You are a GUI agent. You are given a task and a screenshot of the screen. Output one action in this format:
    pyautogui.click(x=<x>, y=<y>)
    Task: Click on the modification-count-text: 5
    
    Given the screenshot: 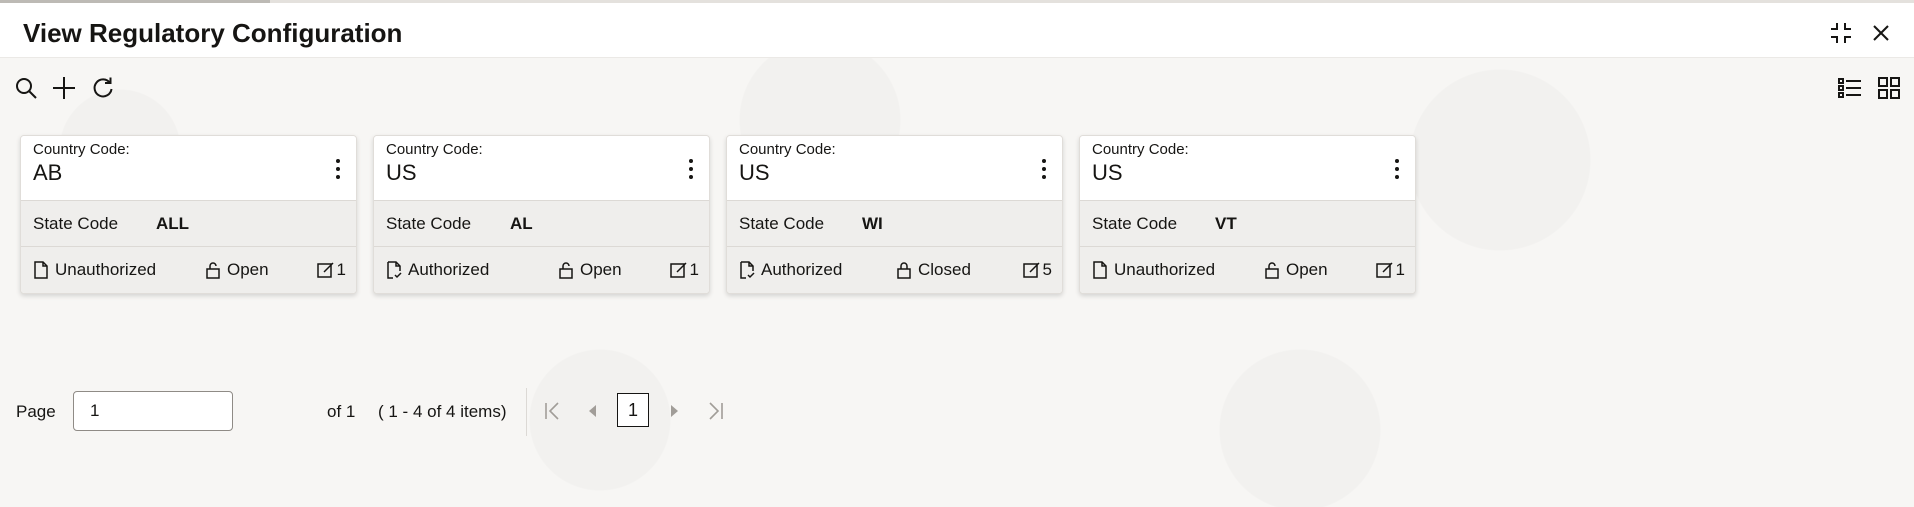 What is the action you would take?
    pyautogui.click(x=1047, y=269)
    